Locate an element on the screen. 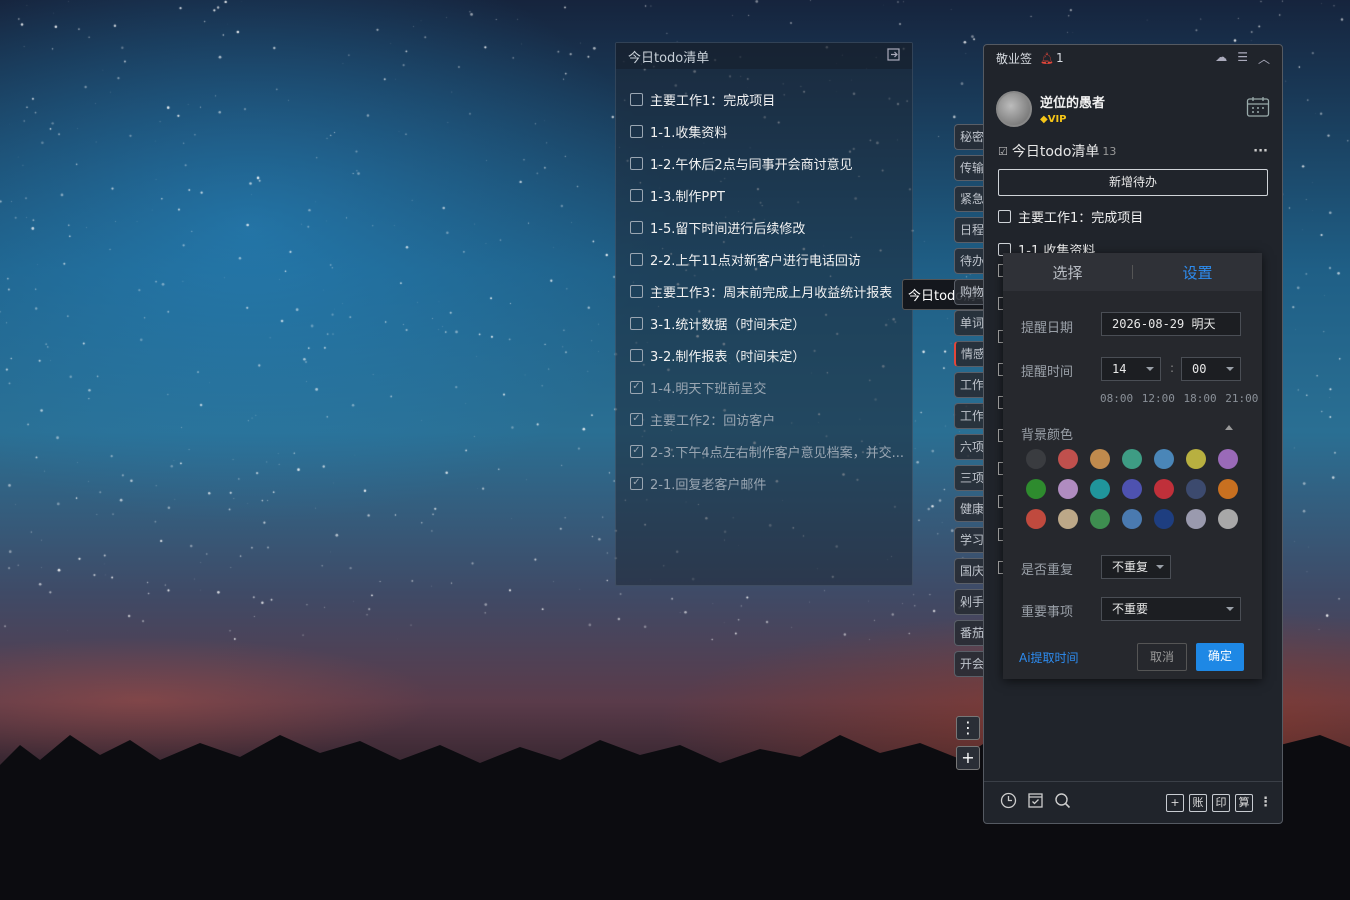 The width and height of the screenshot is (1350, 900). sticky-todo-item: 主要工作1：完成项目 is located at coordinates (771, 99).